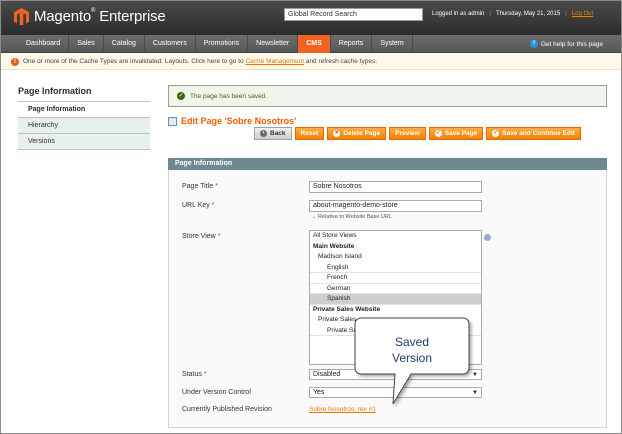 Image resolution: width=622 pixels, height=434 pixels. What do you see at coordinates (412, 358) in the screenshot?
I see `callout-line-2: Version` at bounding box center [412, 358].